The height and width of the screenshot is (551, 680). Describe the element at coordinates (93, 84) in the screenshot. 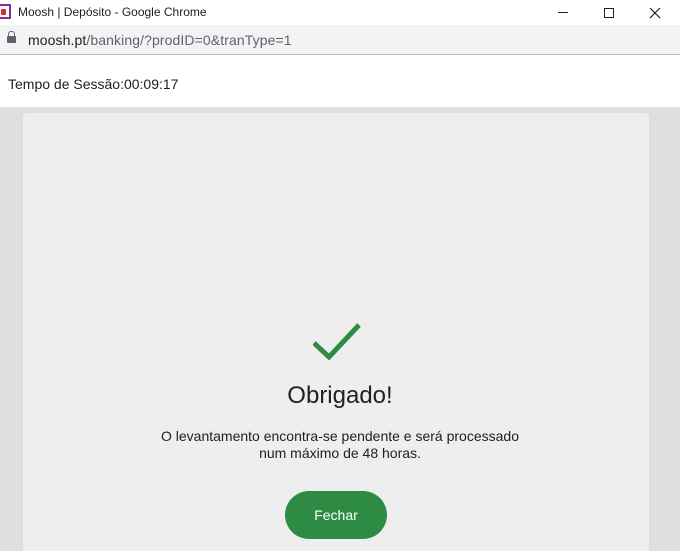

I see `session-timer: Tempo de Sessão:00:09:17` at that location.